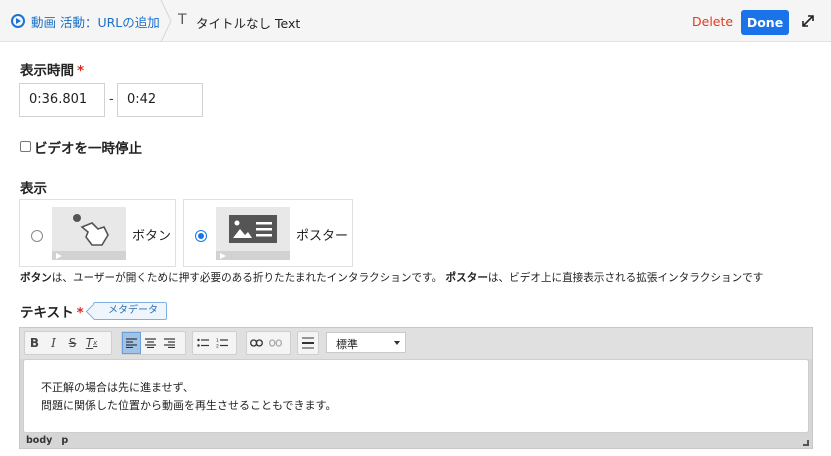  Describe the element at coordinates (366, 342) in the screenshot. I see `format-select: 標準` at that location.